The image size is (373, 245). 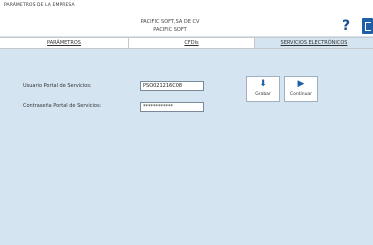 What do you see at coordinates (192, 43) in the screenshot?
I see `tab-cfdis: CFDIs` at bounding box center [192, 43].